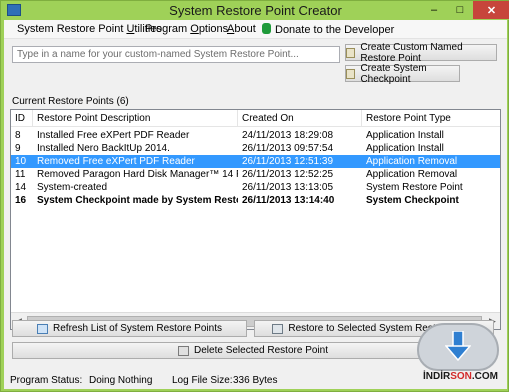 This screenshot has width=509, height=392. What do you see at coordinates (278, 328) in the screenshot?
I see `restore-icon` at bounding box center [278, 328].